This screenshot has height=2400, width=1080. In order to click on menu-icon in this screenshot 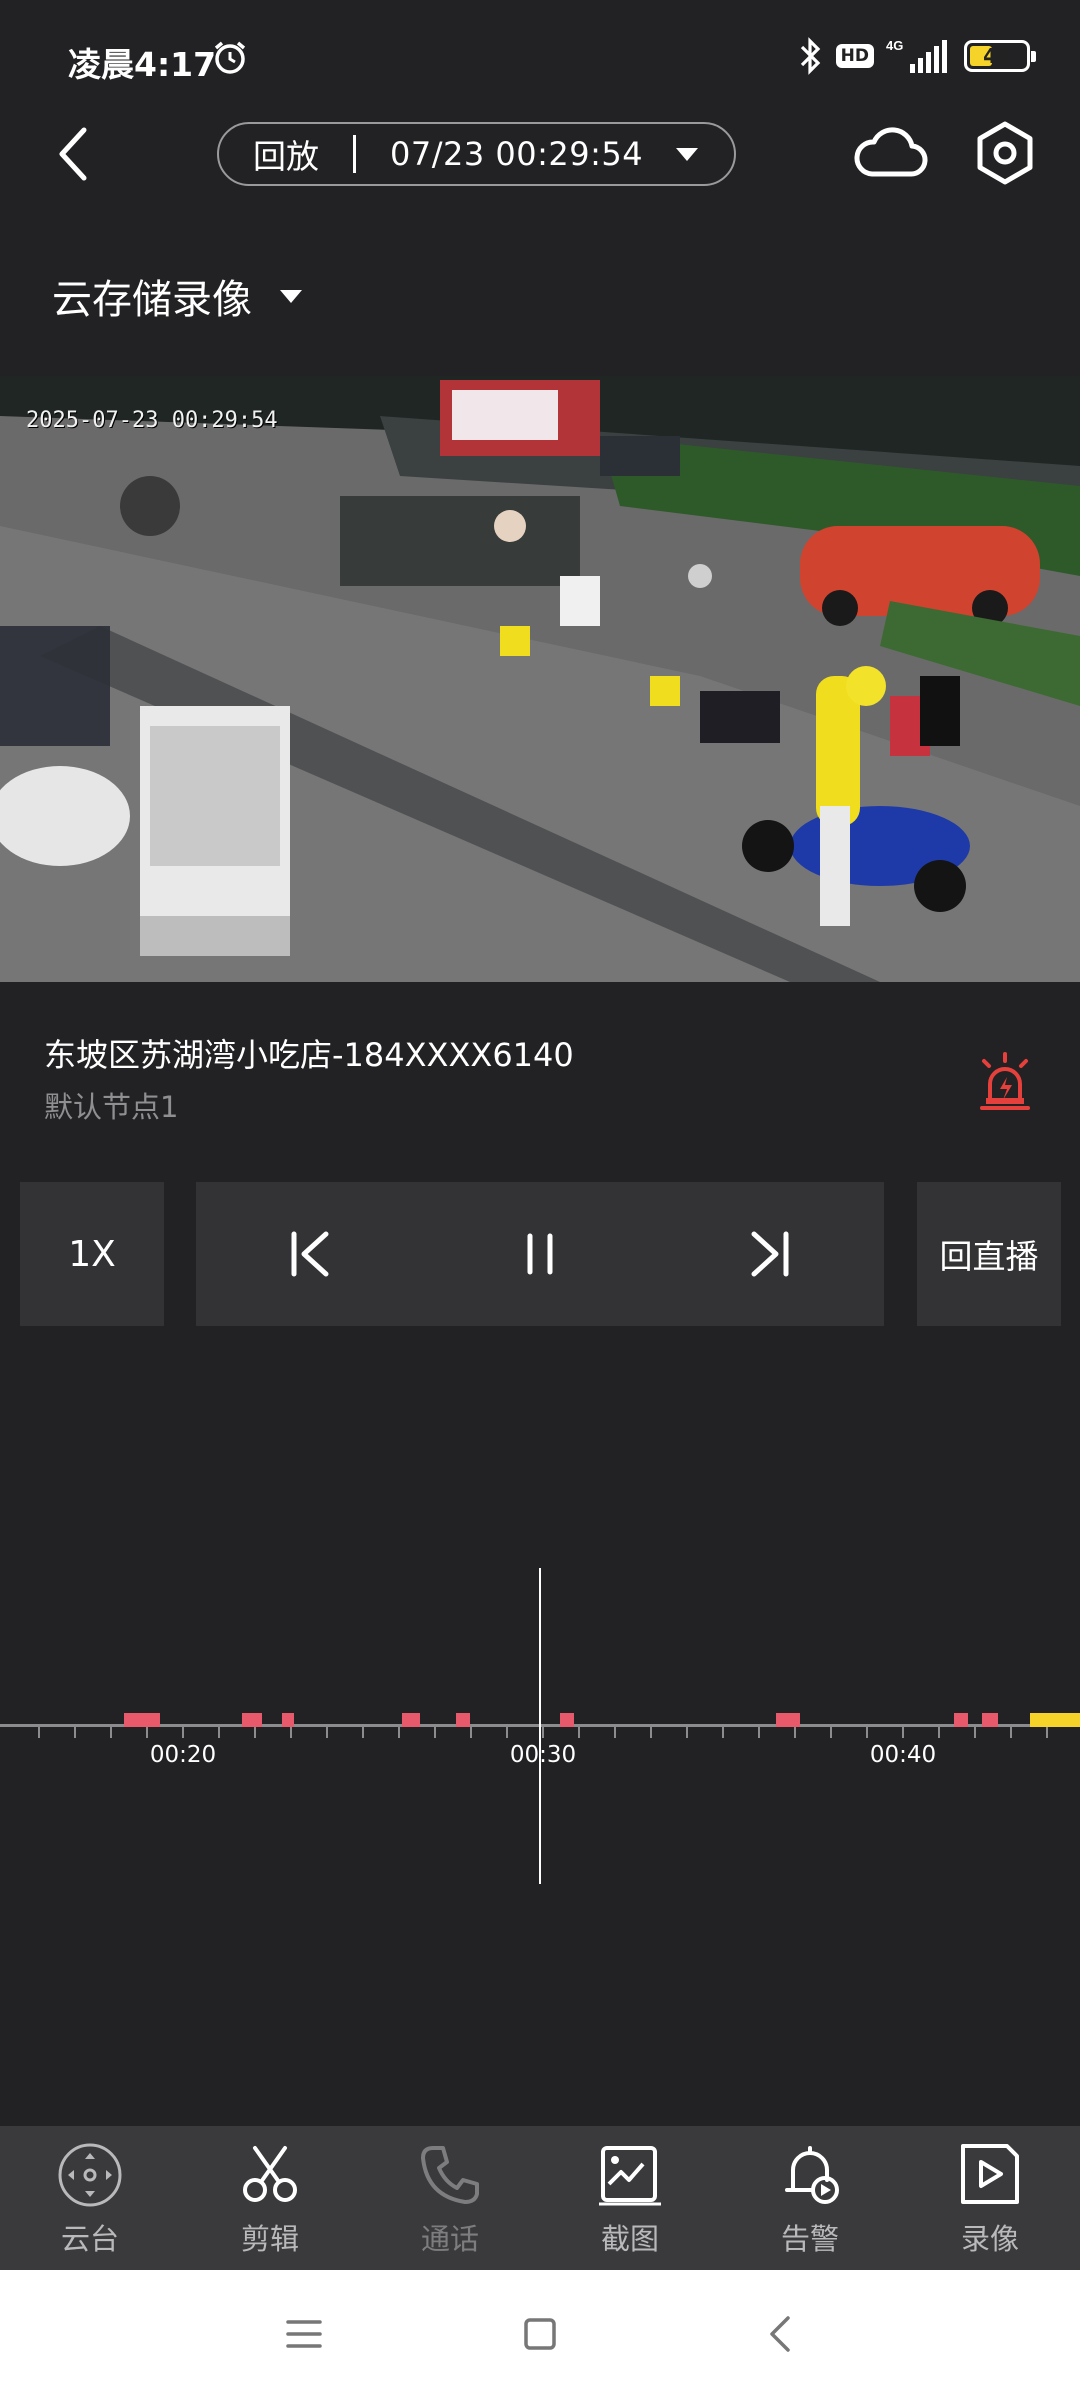, I will do `click(304, 2334)`.